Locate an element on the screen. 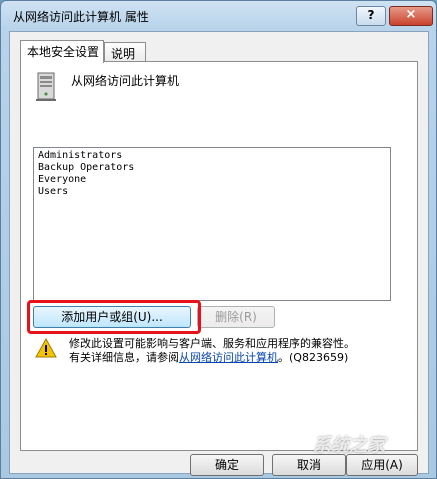 The image size is (437, 479). title-bar: 从网络访问此计算机 属性 ? × is located at coordinates (218, 16).